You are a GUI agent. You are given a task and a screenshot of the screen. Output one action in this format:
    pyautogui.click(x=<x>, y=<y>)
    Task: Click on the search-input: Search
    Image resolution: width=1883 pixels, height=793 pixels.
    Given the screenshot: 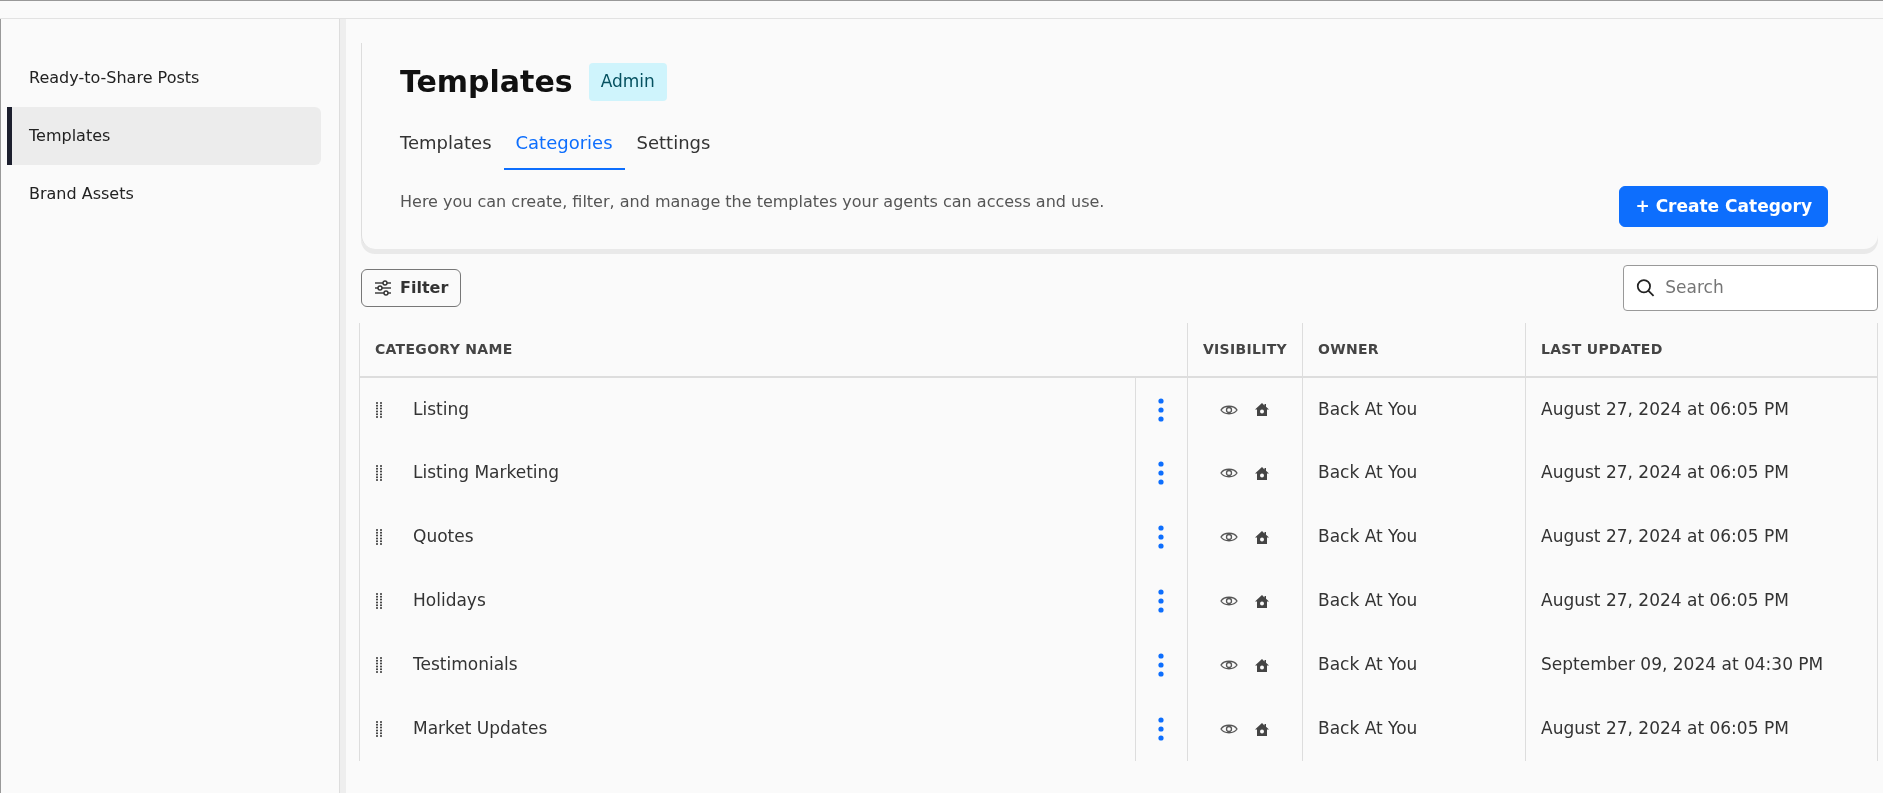 What is the action you would take?
    pyautogui.click(x=1764, y=288)
    